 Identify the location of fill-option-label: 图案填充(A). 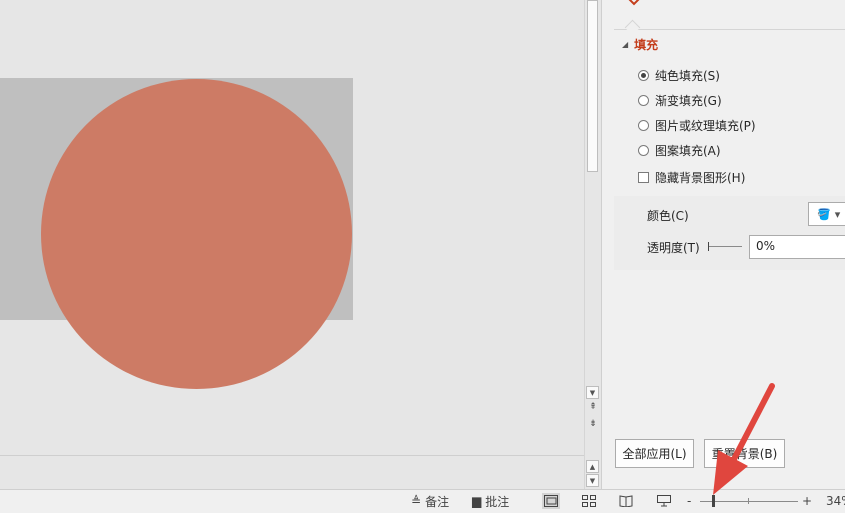
(688, 151).